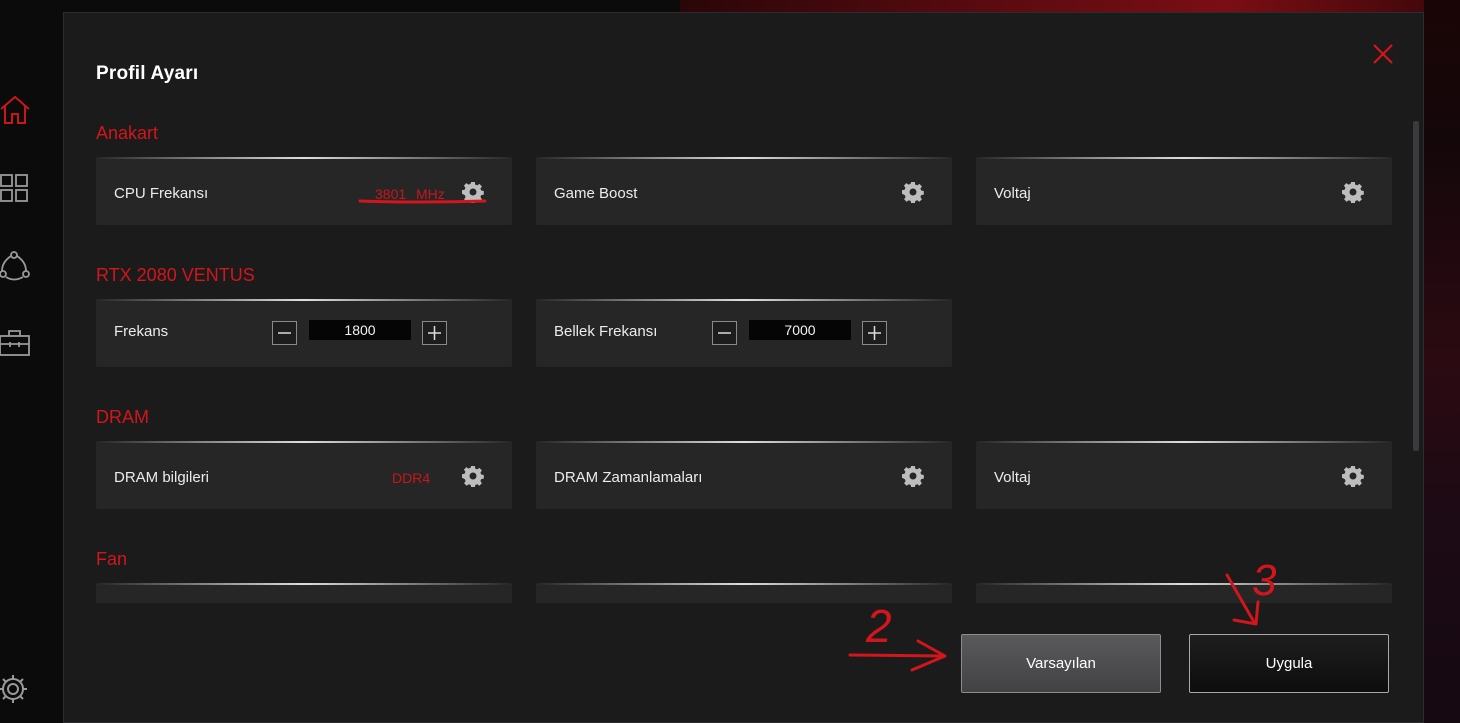  What do you see at coordinates (430, 194) in the screenshot?
I see `cpu-frequency-unit: MHz` at bounding box center [430, 194].